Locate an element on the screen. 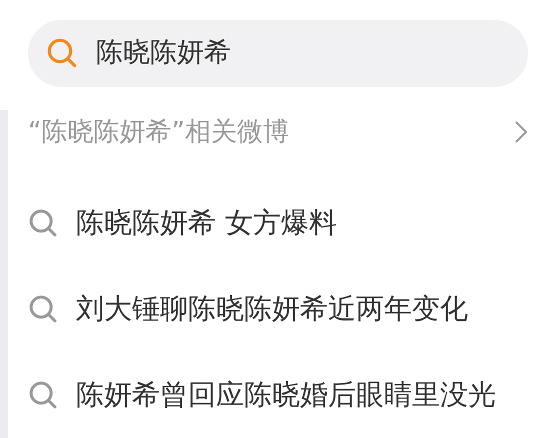 Image resolution: width=548 pixels, height=438 pixels. search-field: 陈晓陈妍希 is located at coordinates (278, 53).